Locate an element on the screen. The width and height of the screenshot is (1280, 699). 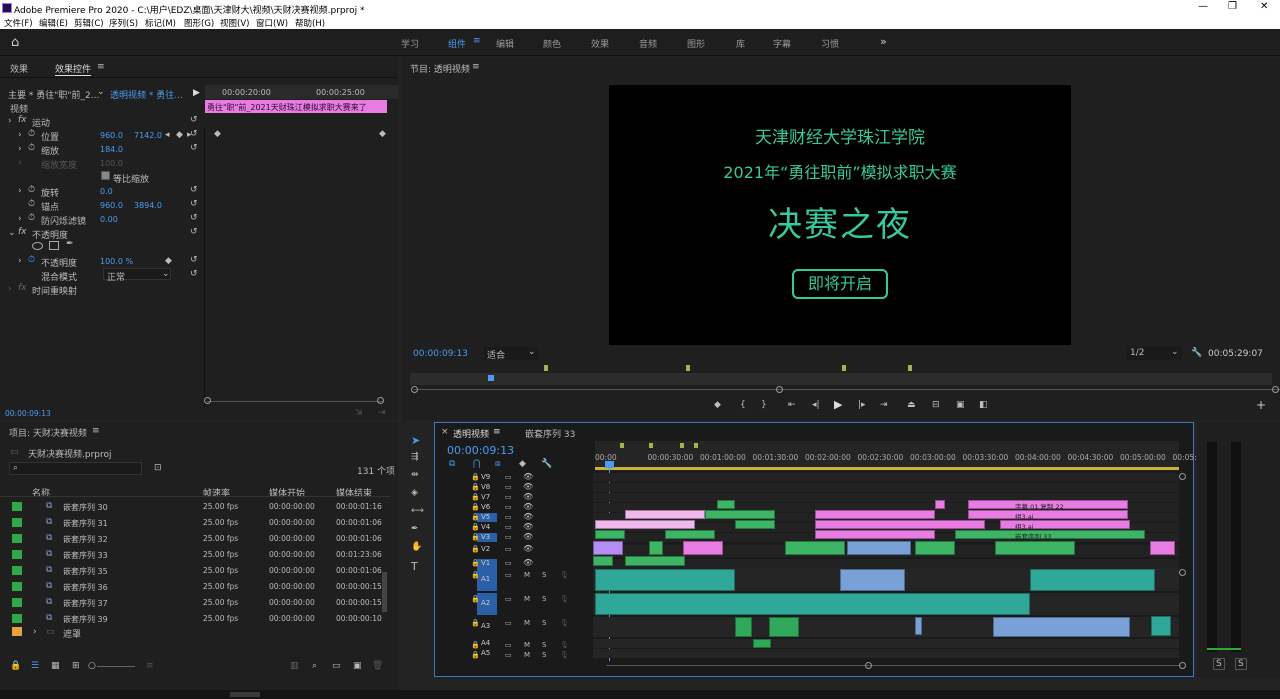
ws-custom: 习惯 is located at coordinates (830, 43).